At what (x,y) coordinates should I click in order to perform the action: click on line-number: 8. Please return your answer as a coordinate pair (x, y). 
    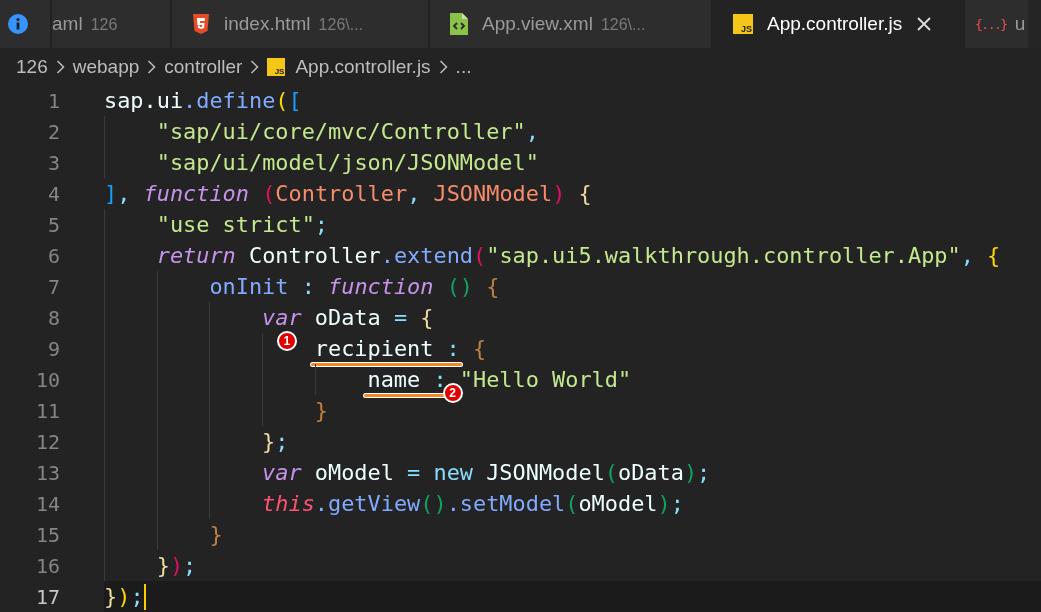
    Looking at the image, I should click on (53, 317).